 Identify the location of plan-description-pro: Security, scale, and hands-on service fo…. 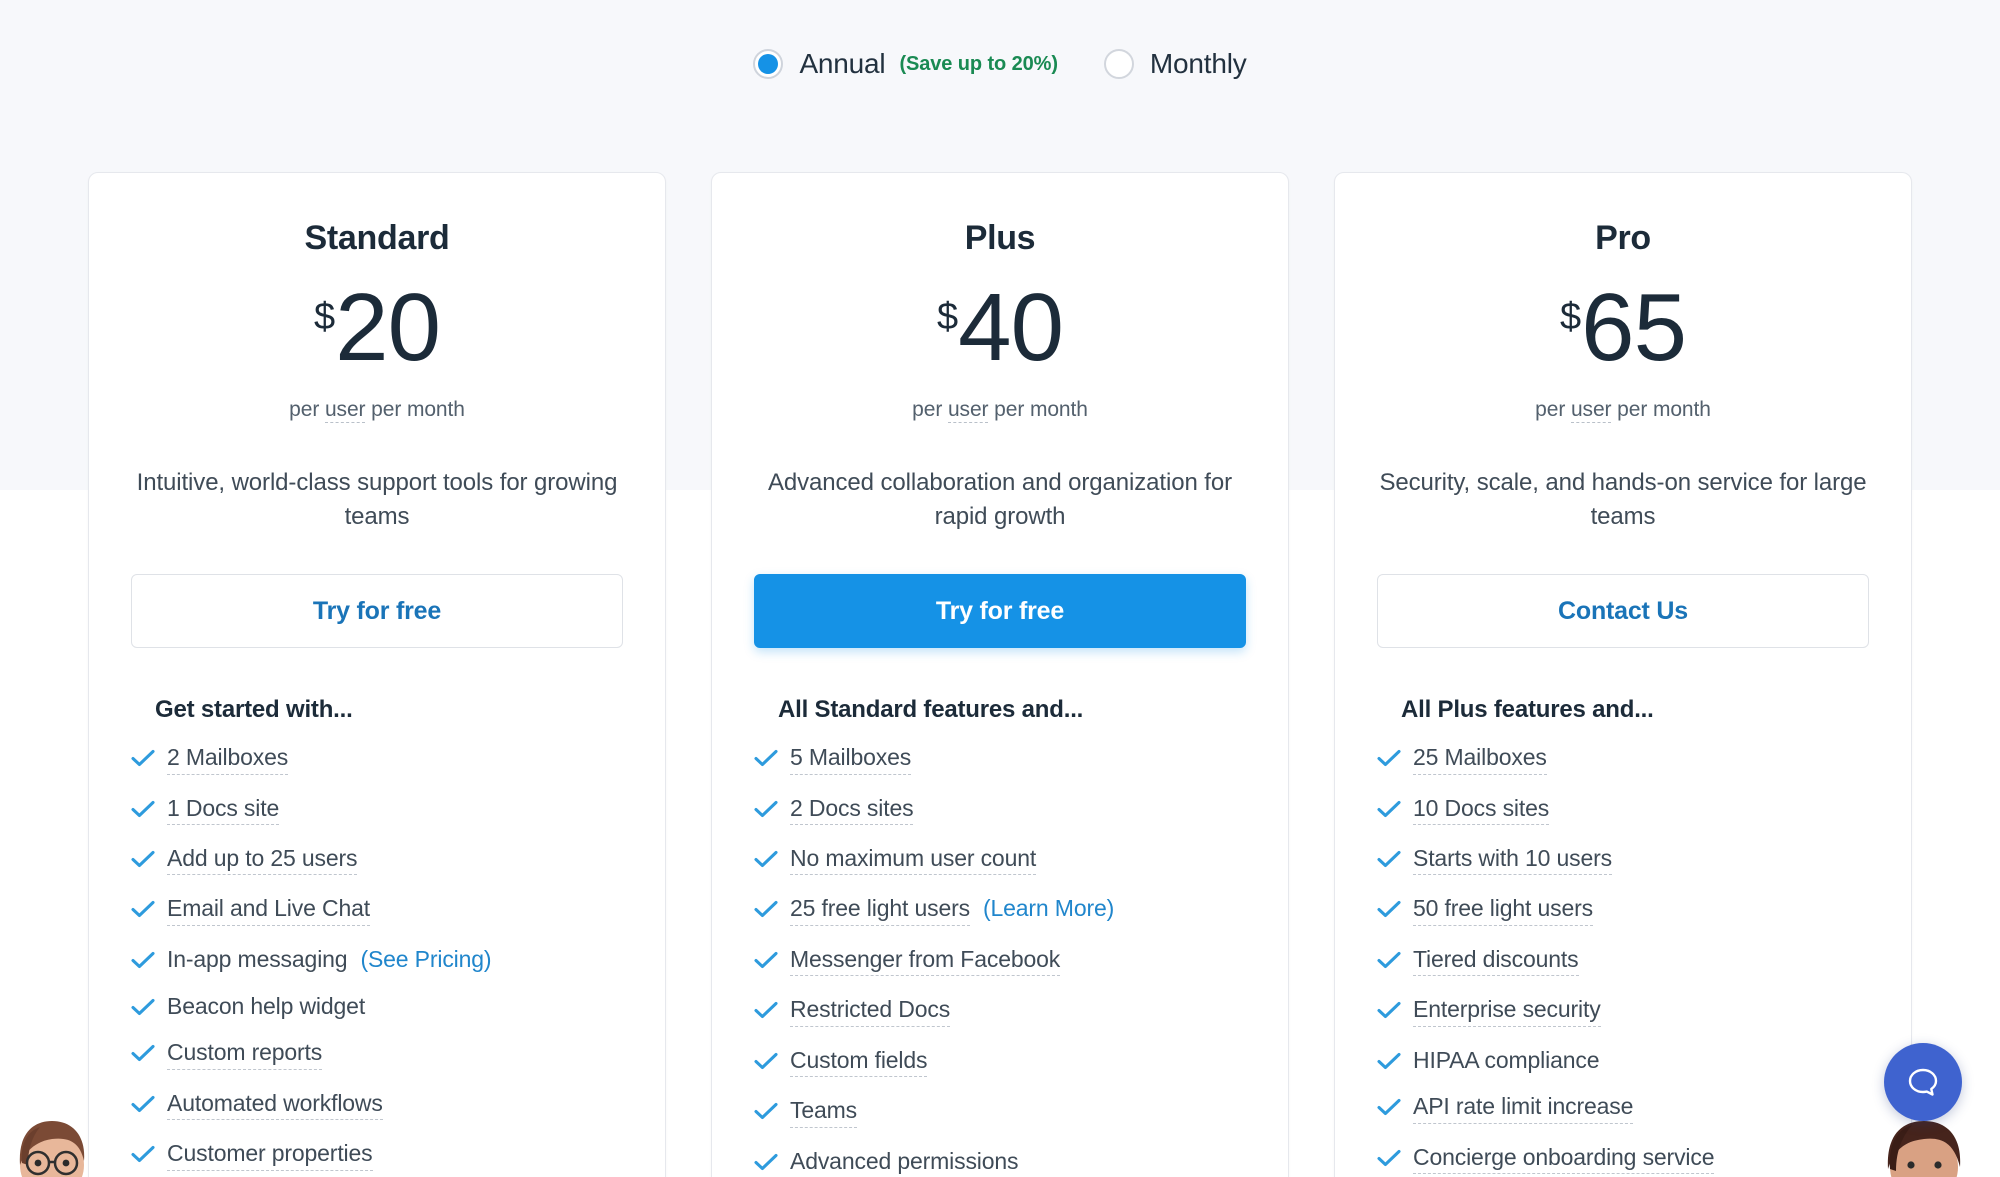
(1623, 500).